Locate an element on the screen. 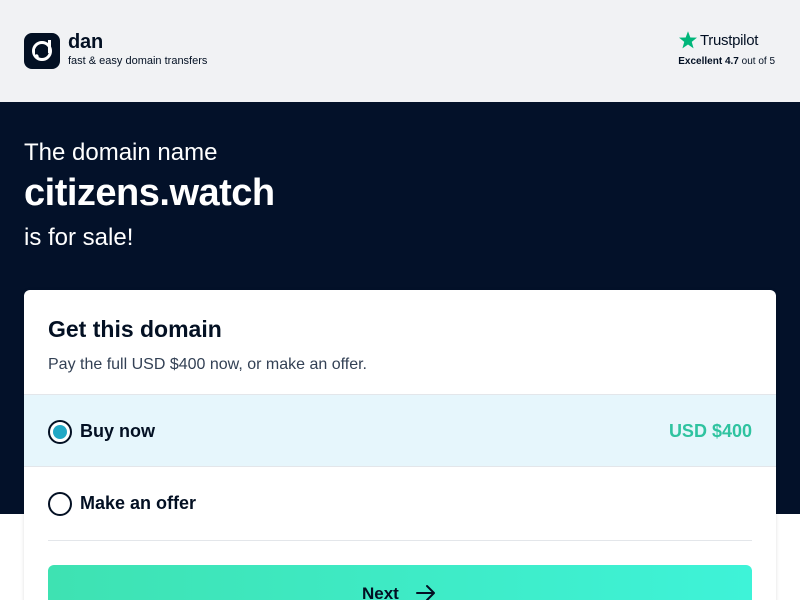 The image size is (800, 600). trustpilot-logo: Trustpilot is located at coordinates (718, 40).